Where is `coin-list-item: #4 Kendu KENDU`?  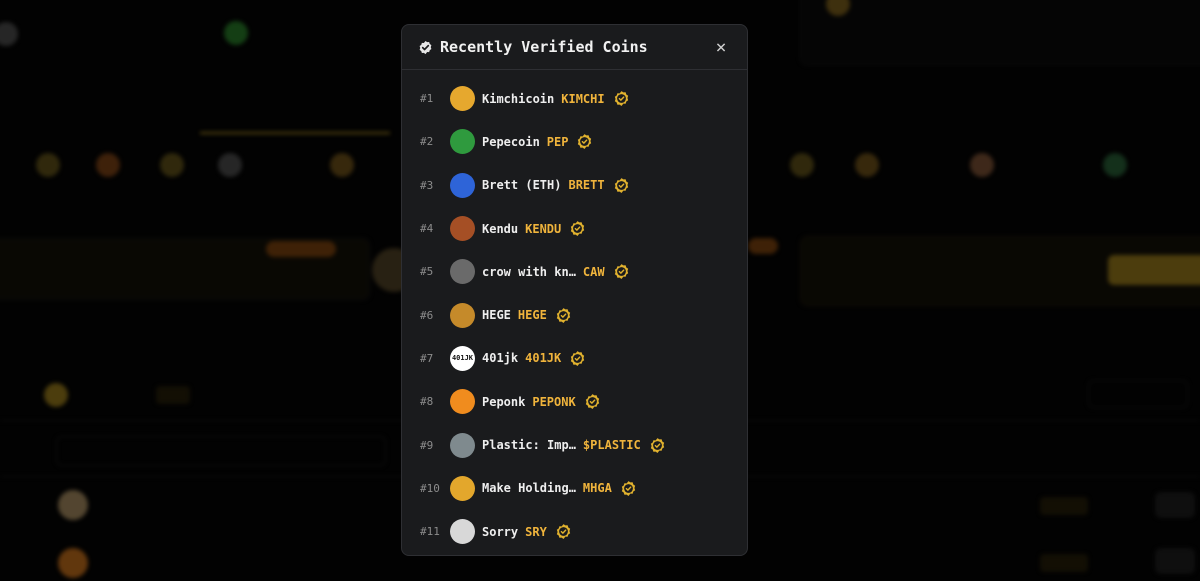
coin-list-item: #4 Kendu KENDU is located at coordinates (574, 228).